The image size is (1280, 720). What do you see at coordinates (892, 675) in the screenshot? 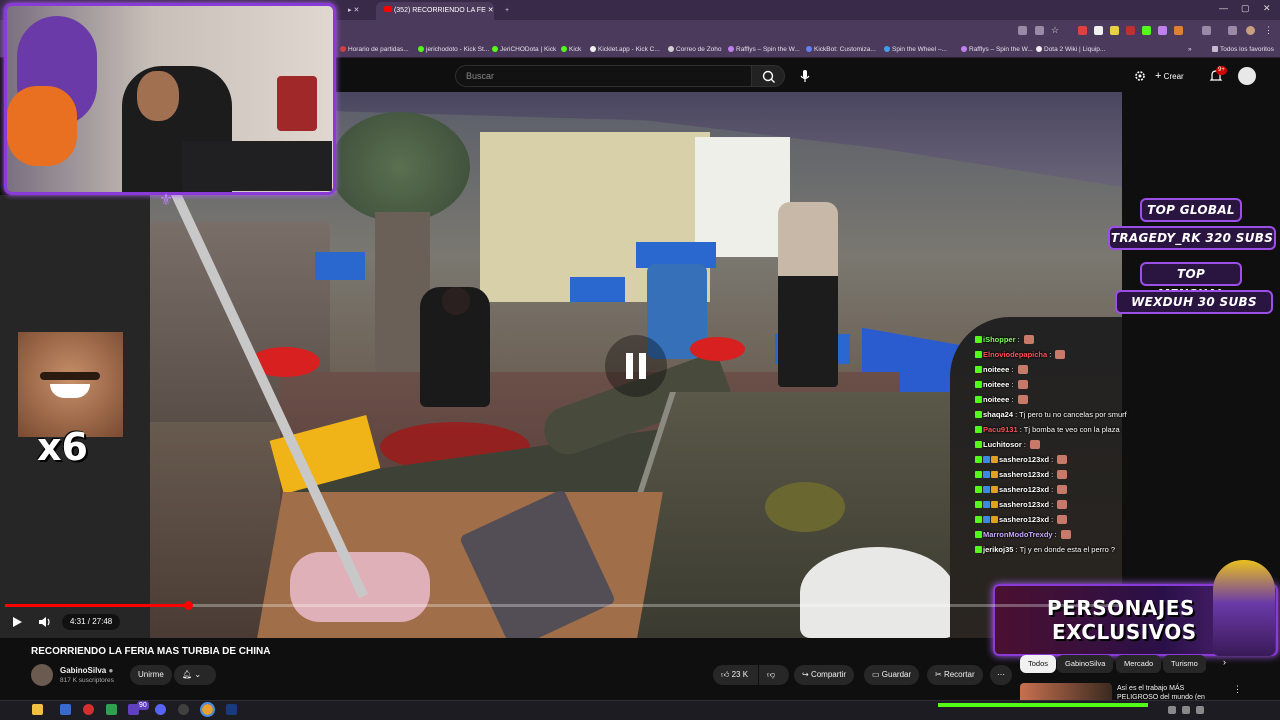
I see `save-button: ▭ Guardar` at bounding box center [892, 675].